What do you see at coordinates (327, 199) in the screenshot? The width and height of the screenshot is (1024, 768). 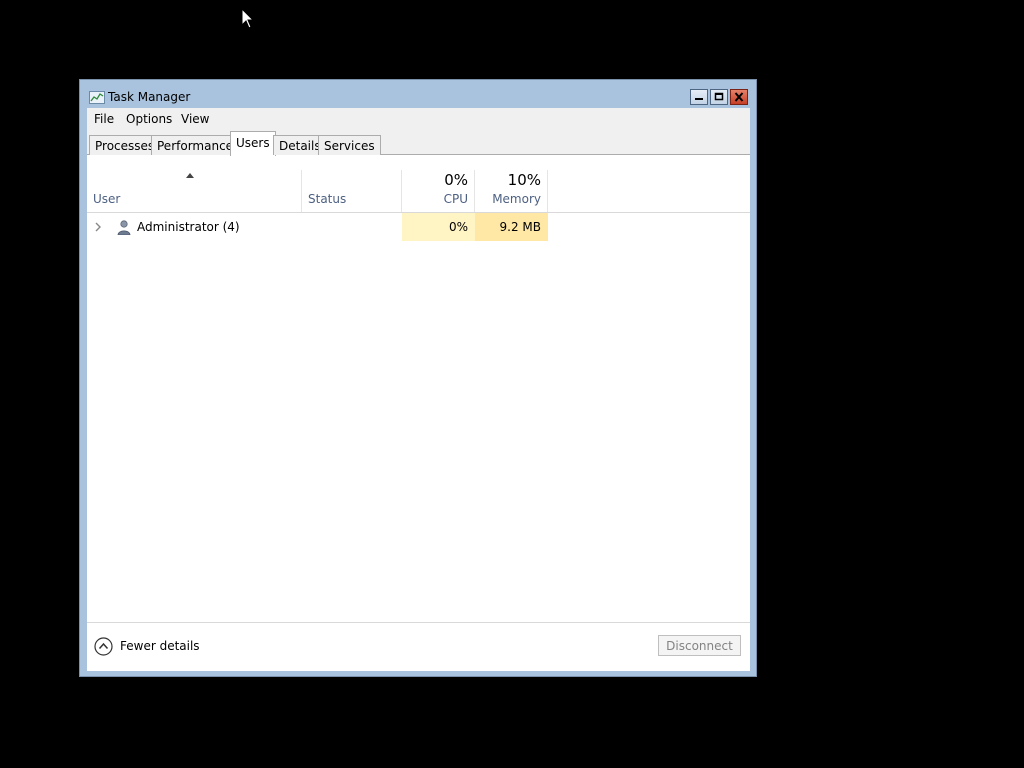 I see `column-status: Status` at bounding box center [327, 199].